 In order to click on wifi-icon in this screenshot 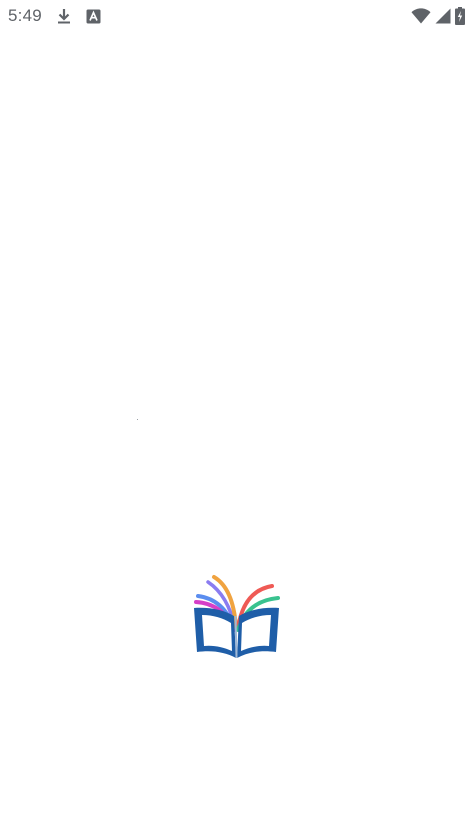, I will do `click(421, 16)`.